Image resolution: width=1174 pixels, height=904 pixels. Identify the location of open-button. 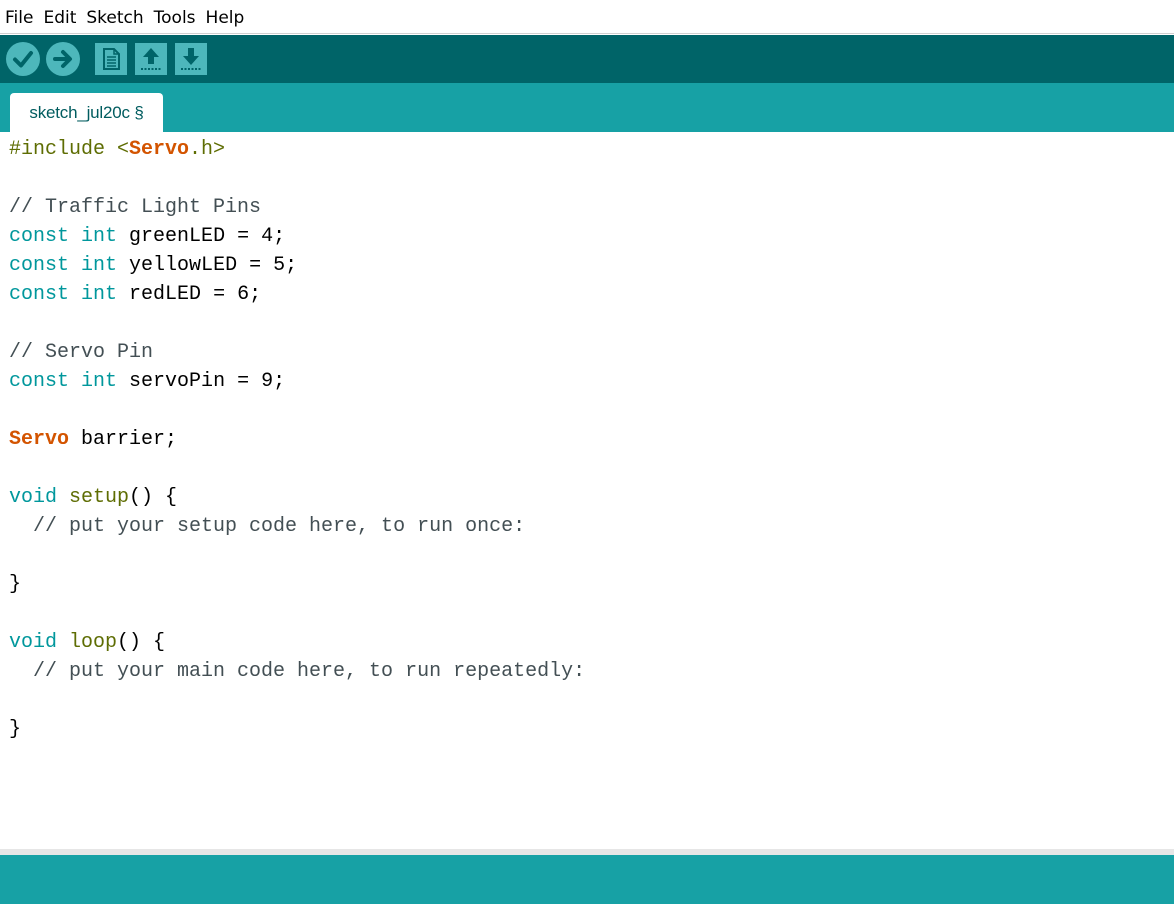
(151, 59).